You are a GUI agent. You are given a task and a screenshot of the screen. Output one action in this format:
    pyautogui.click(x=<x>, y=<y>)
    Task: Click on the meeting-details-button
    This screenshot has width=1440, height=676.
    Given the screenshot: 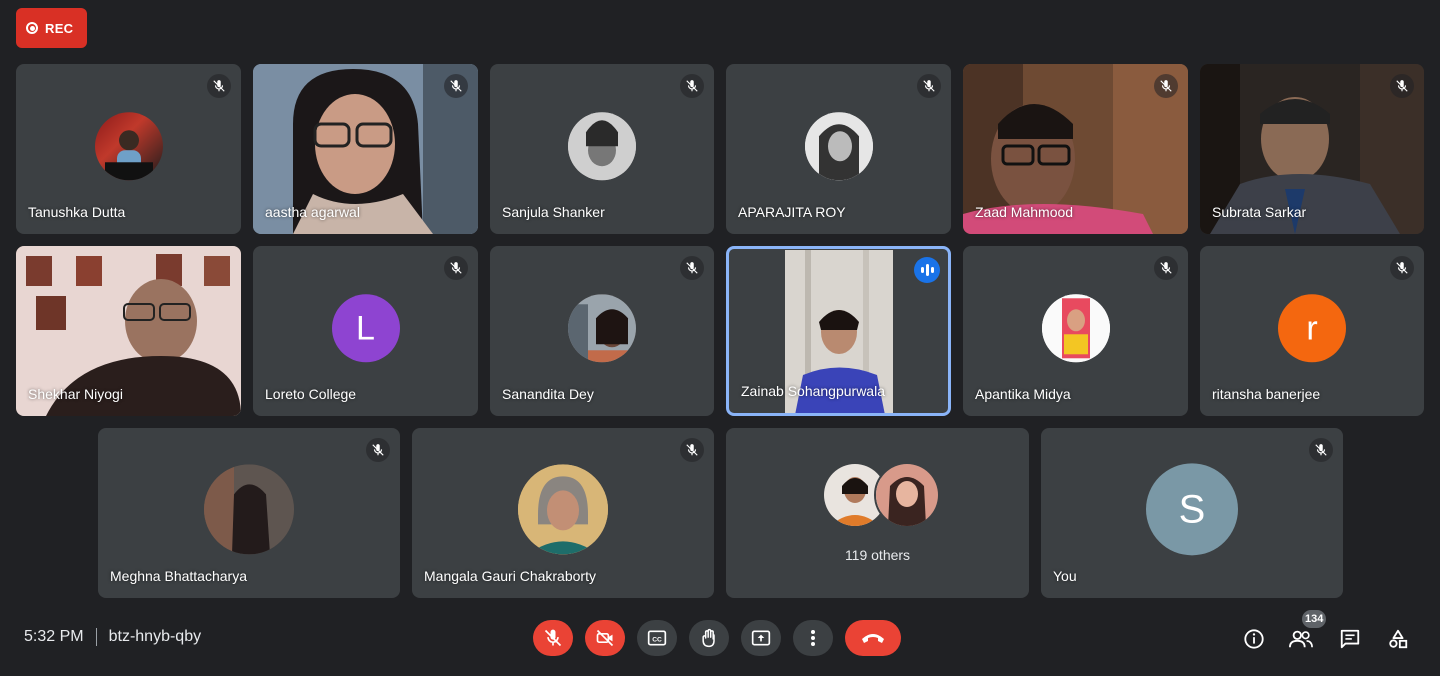 What is the action you would take?
    pyautogui.click(x=1254, y=639)
    